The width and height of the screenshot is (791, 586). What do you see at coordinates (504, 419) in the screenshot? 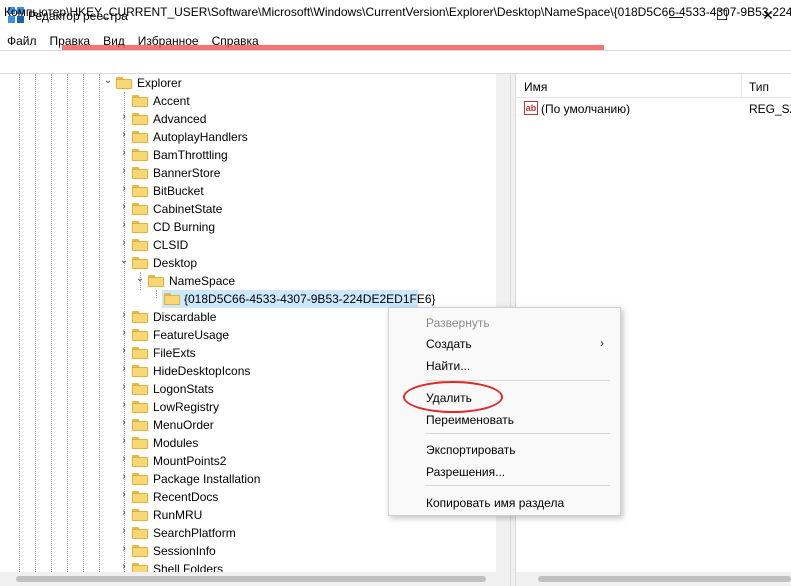
I see `menu-item-rename: Переименовать` at bounding box center [504, 419].